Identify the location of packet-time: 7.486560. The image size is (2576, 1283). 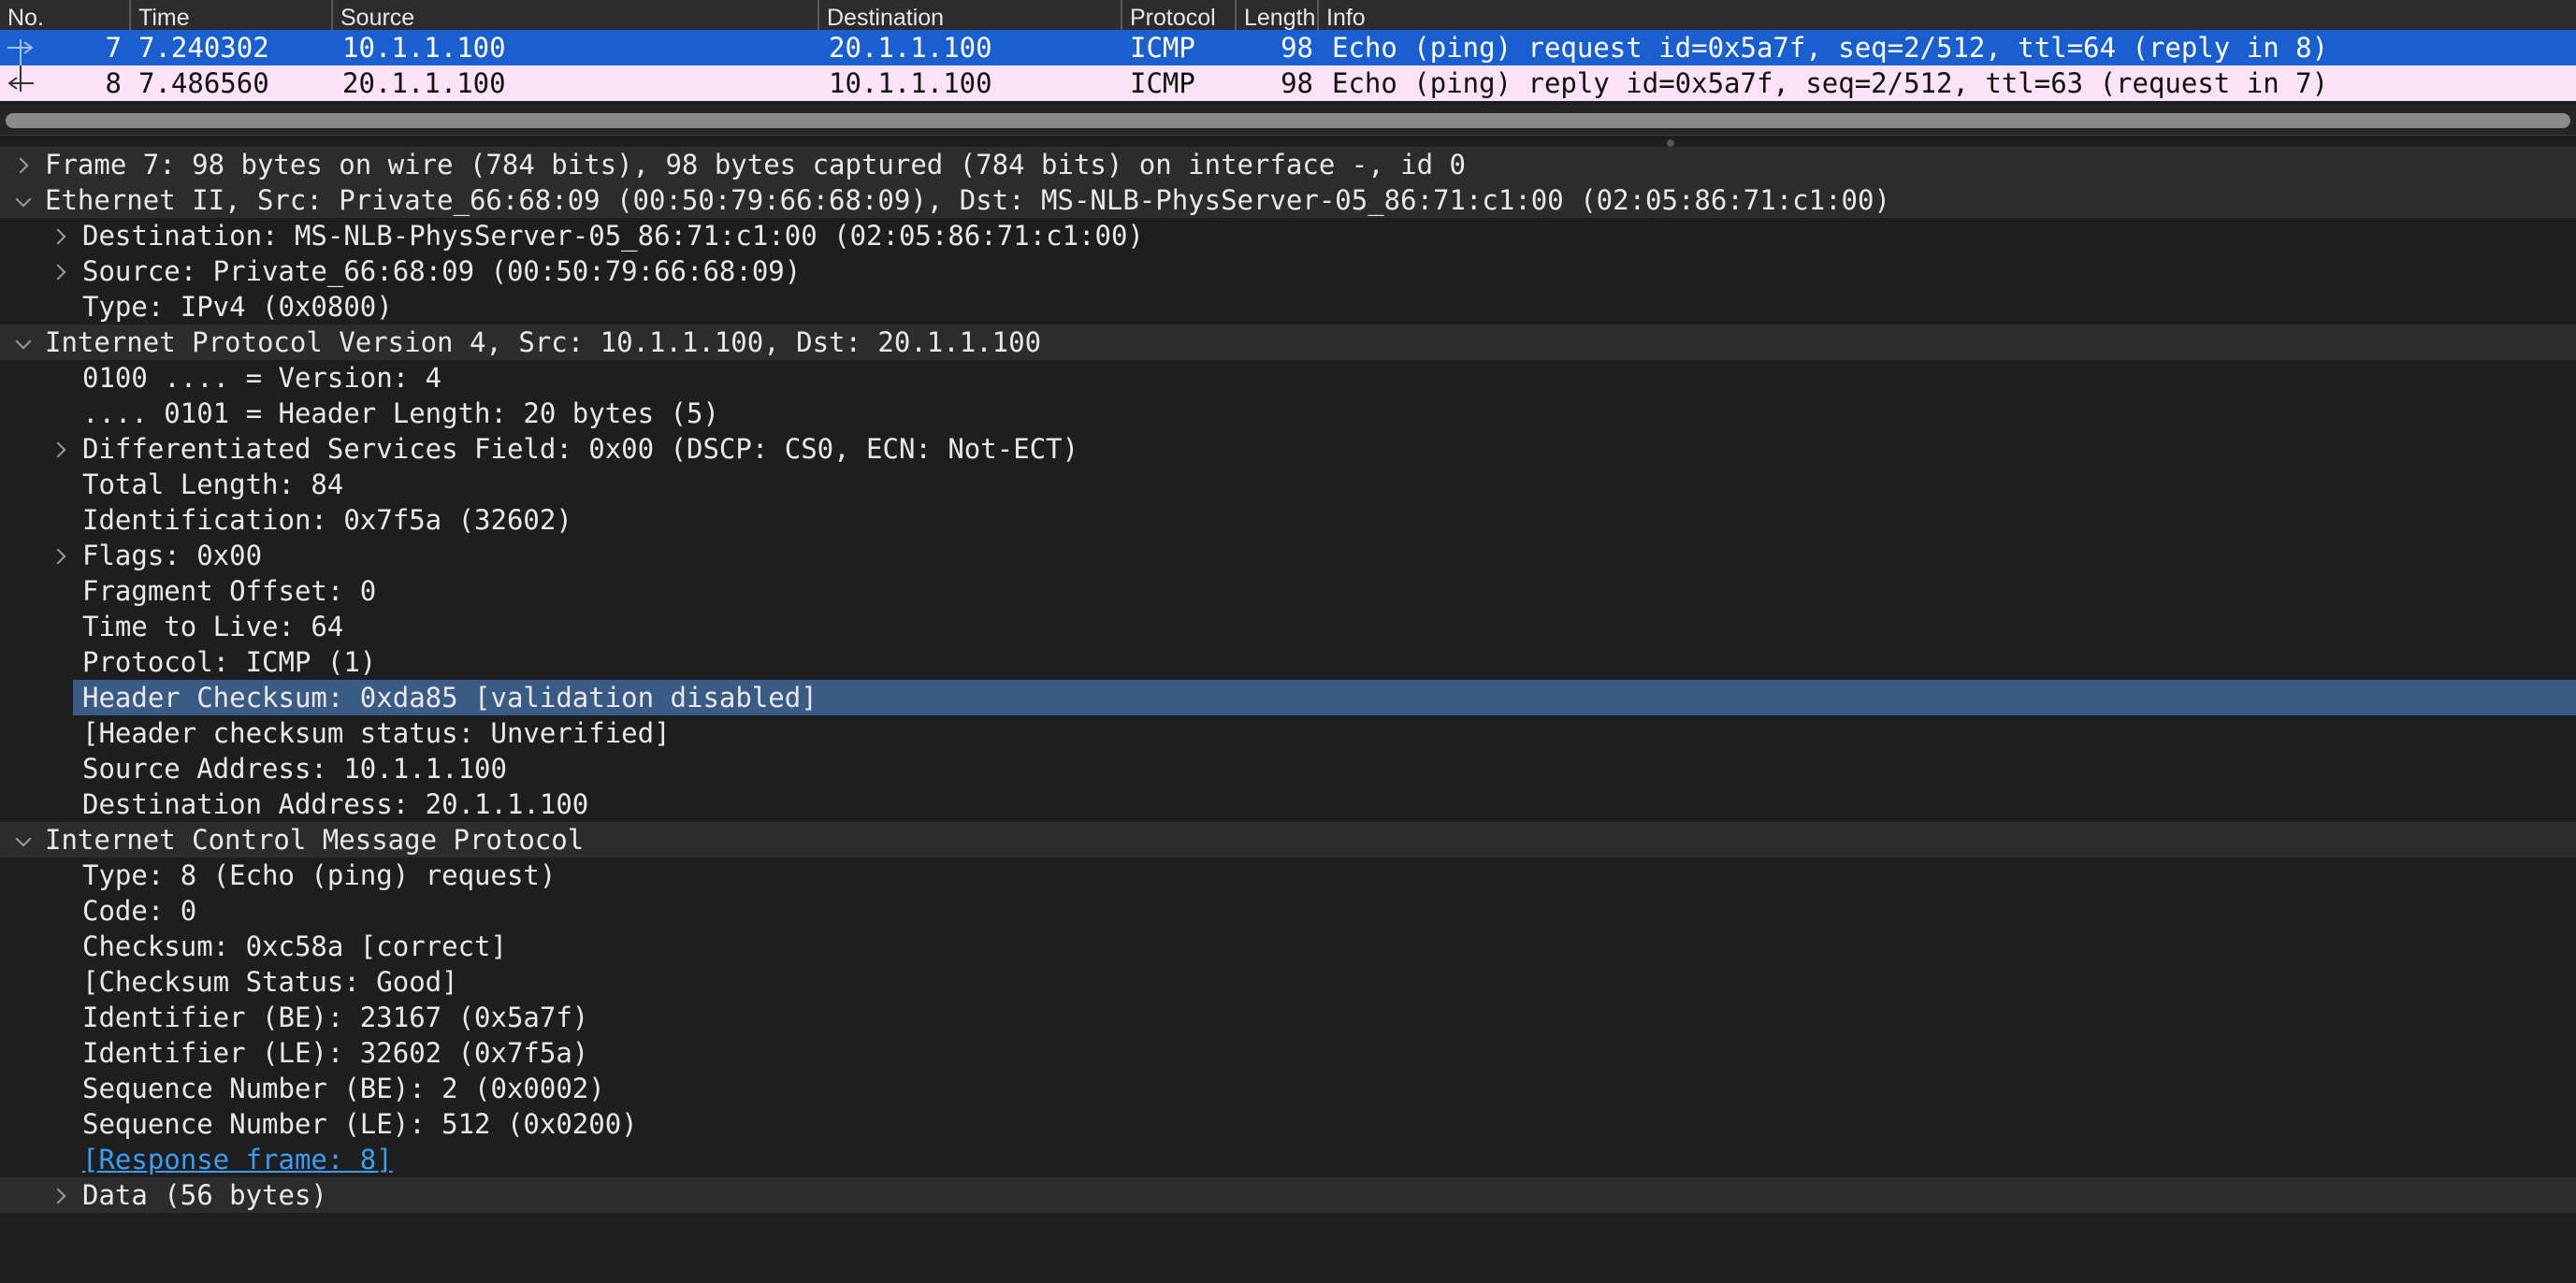
(203, 83).